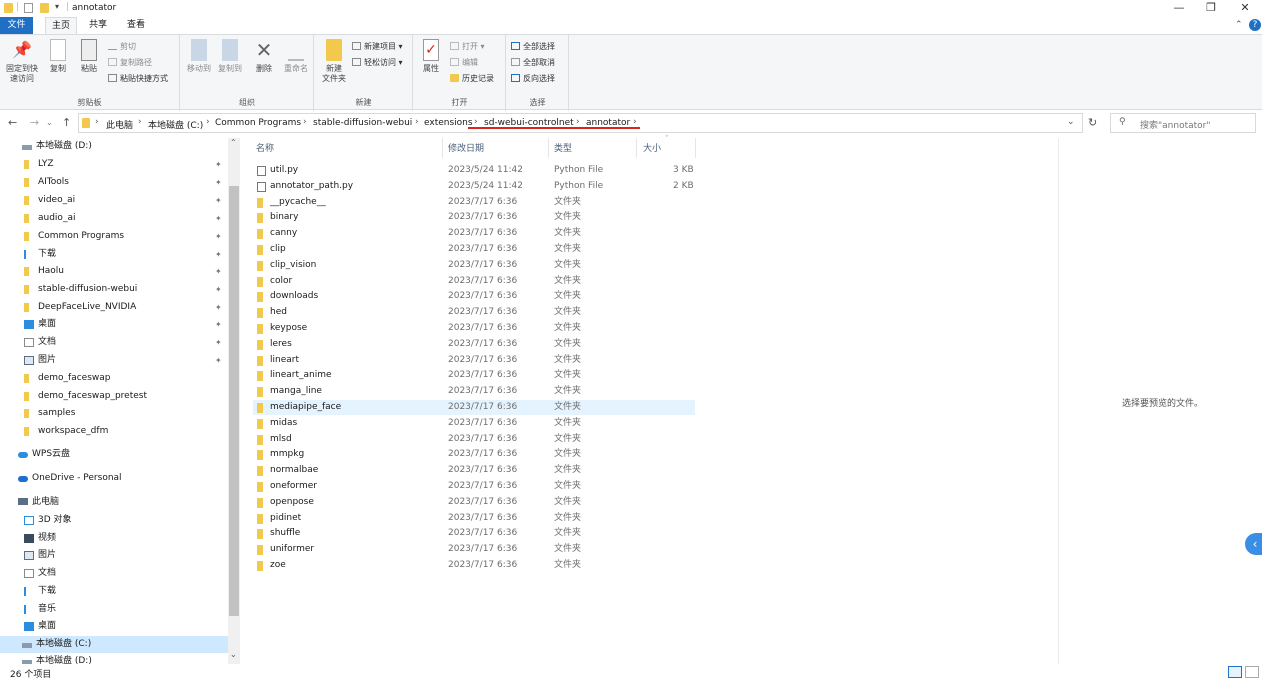 This screenshot has height=680, width=1262. I want to click on file-row: mmpkg 2023/7/17 6:36 文件夹, so click(474, 454).